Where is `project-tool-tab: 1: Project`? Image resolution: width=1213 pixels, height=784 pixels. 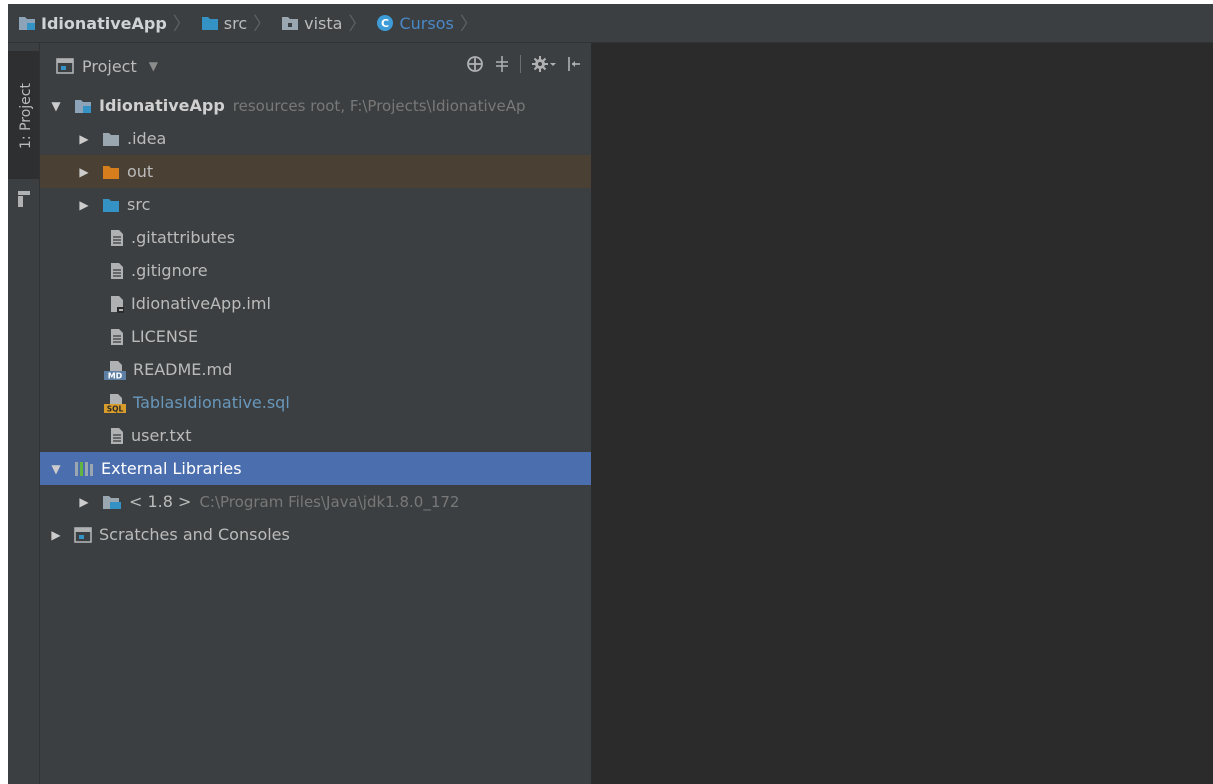 project-tool-tab: 1: Project is located at coordinates (23, 115).